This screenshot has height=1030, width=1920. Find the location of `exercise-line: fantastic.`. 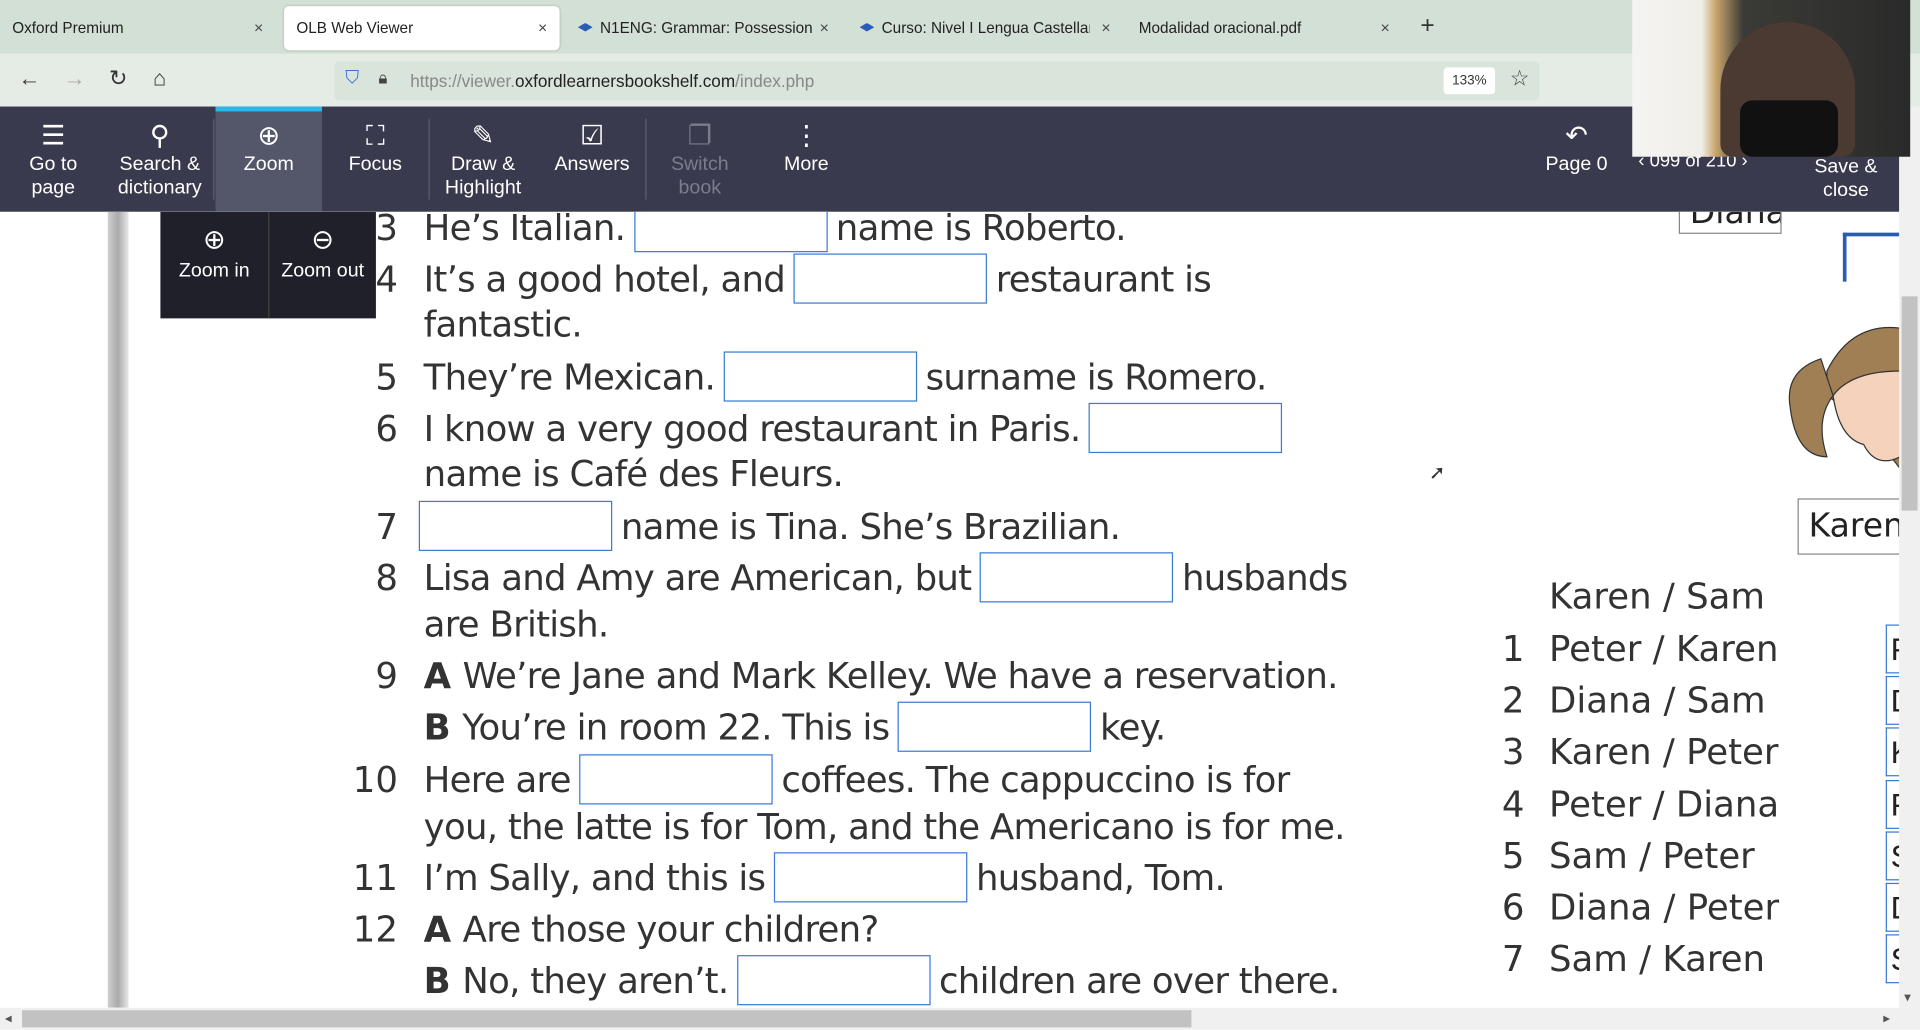

exercise-line: fantastic. is located at coordinates (503, 324).